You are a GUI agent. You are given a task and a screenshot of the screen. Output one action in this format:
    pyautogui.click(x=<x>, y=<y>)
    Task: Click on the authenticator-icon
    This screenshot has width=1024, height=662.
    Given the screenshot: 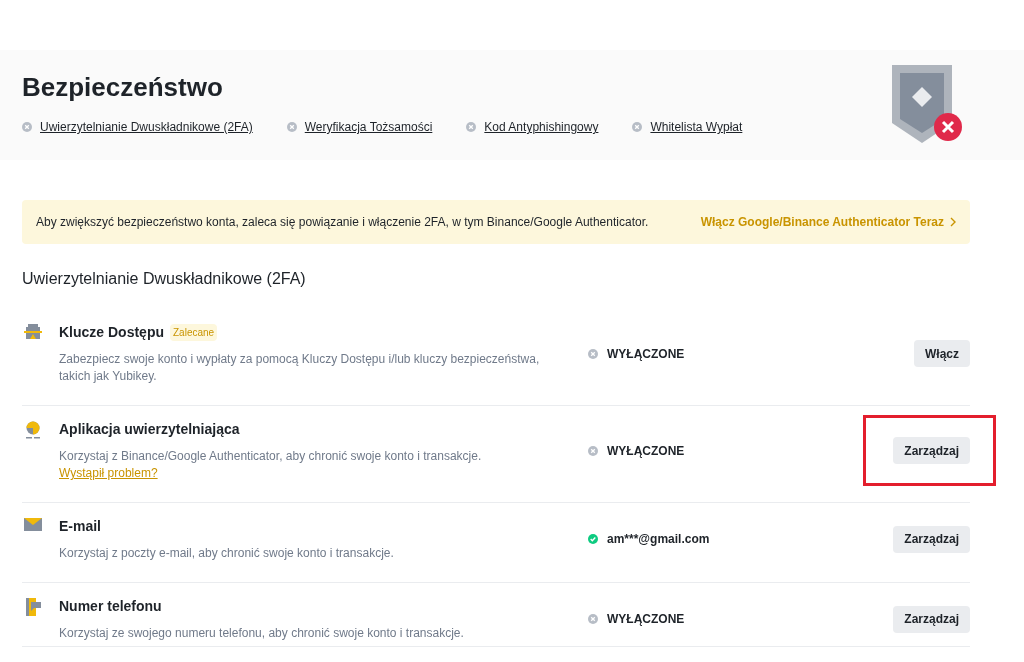 What is the action you would take?
    pyautogui.click(x=33, y=430)
    